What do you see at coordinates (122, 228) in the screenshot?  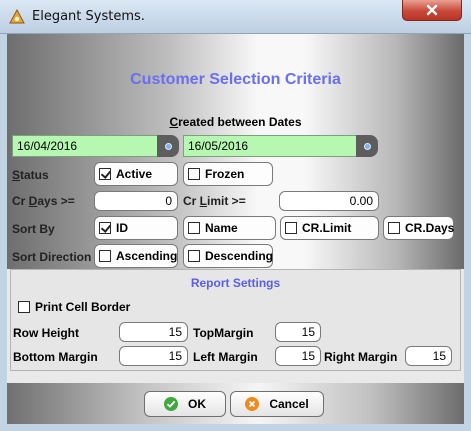 I see `checkbox-label: ID` at bounding box center [122, 228].